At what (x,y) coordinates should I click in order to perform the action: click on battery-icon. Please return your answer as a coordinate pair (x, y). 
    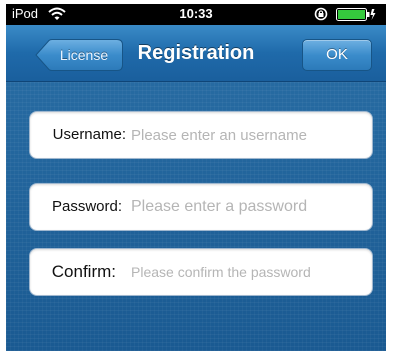
    Looking at the image, I should click on (356, 14).